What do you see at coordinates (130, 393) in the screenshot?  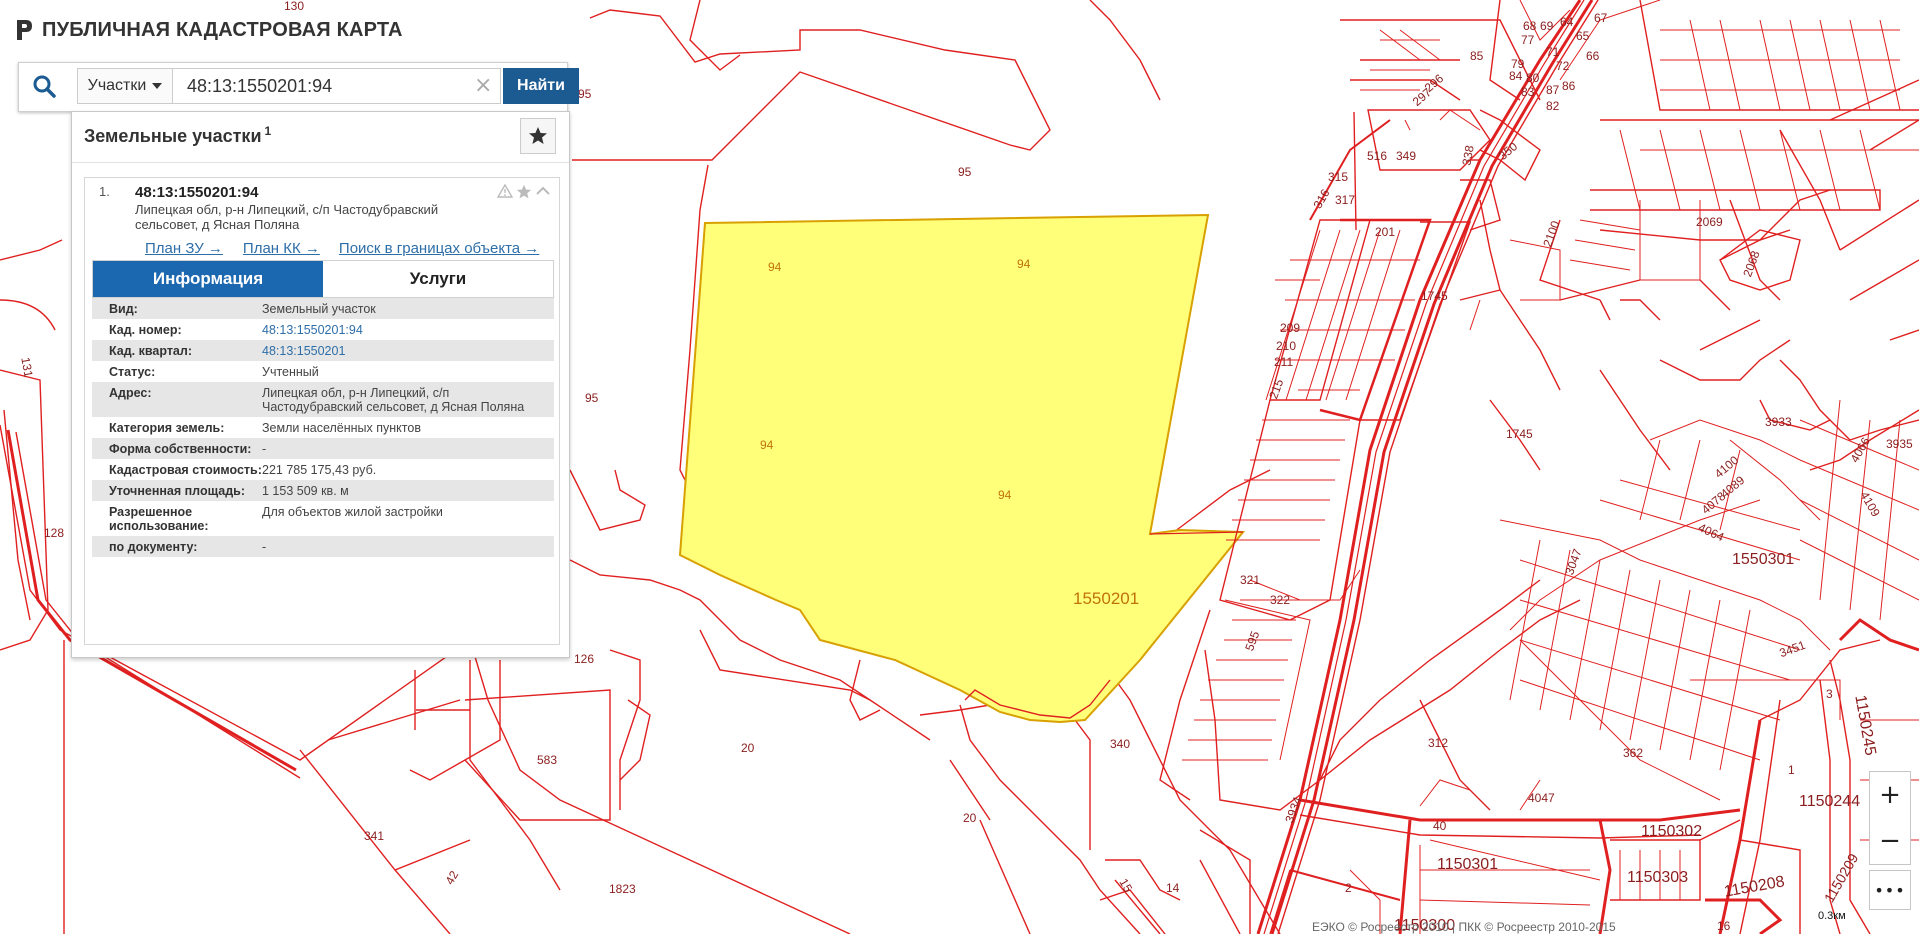 I see `property-key: Адрес:` at bounding box center [130, 393].